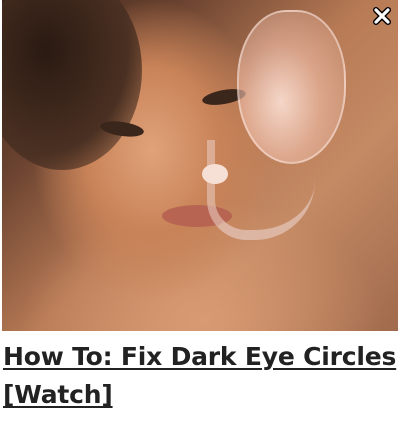 The image size is (400, 422). I want to click on hair-shading, so click(72, 85).